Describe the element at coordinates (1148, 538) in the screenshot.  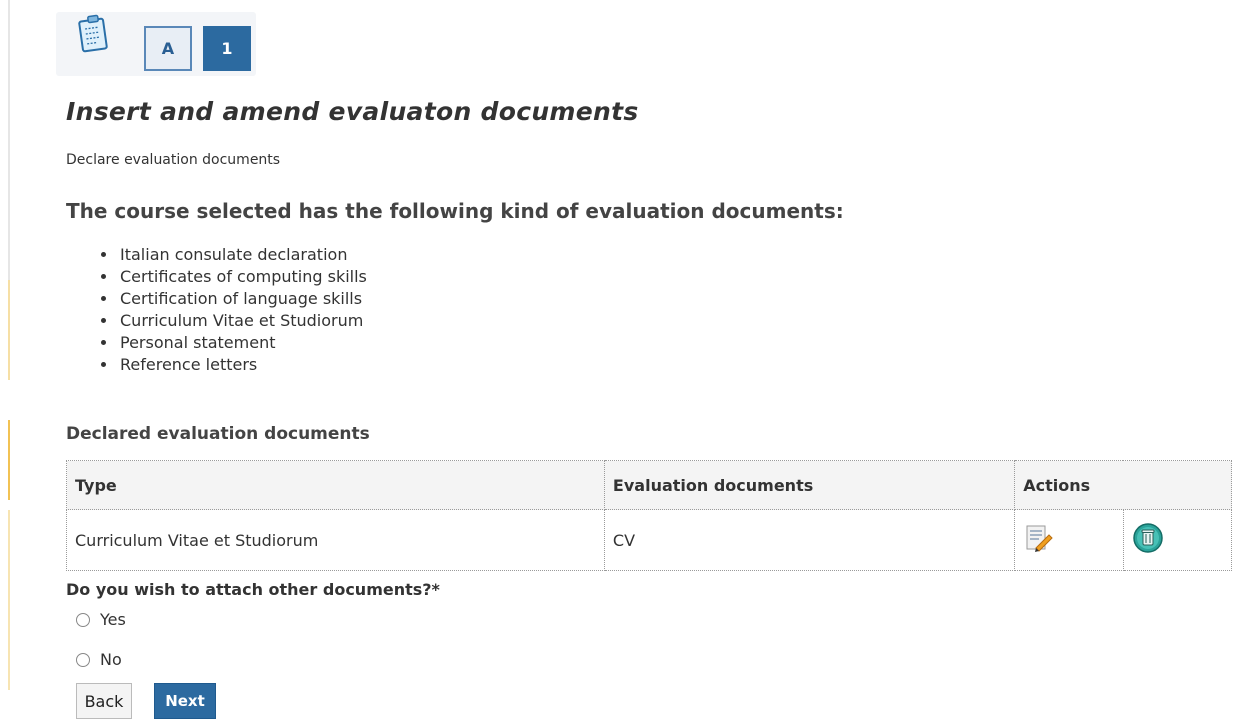
I see `trash-icon` at that location.